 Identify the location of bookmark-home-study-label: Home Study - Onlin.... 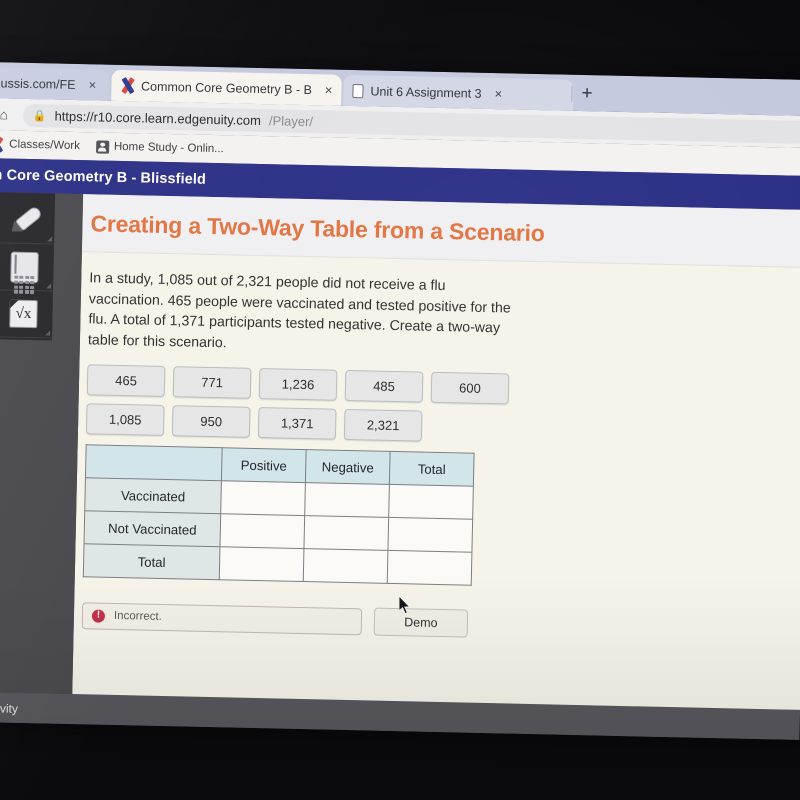
(168, 148).